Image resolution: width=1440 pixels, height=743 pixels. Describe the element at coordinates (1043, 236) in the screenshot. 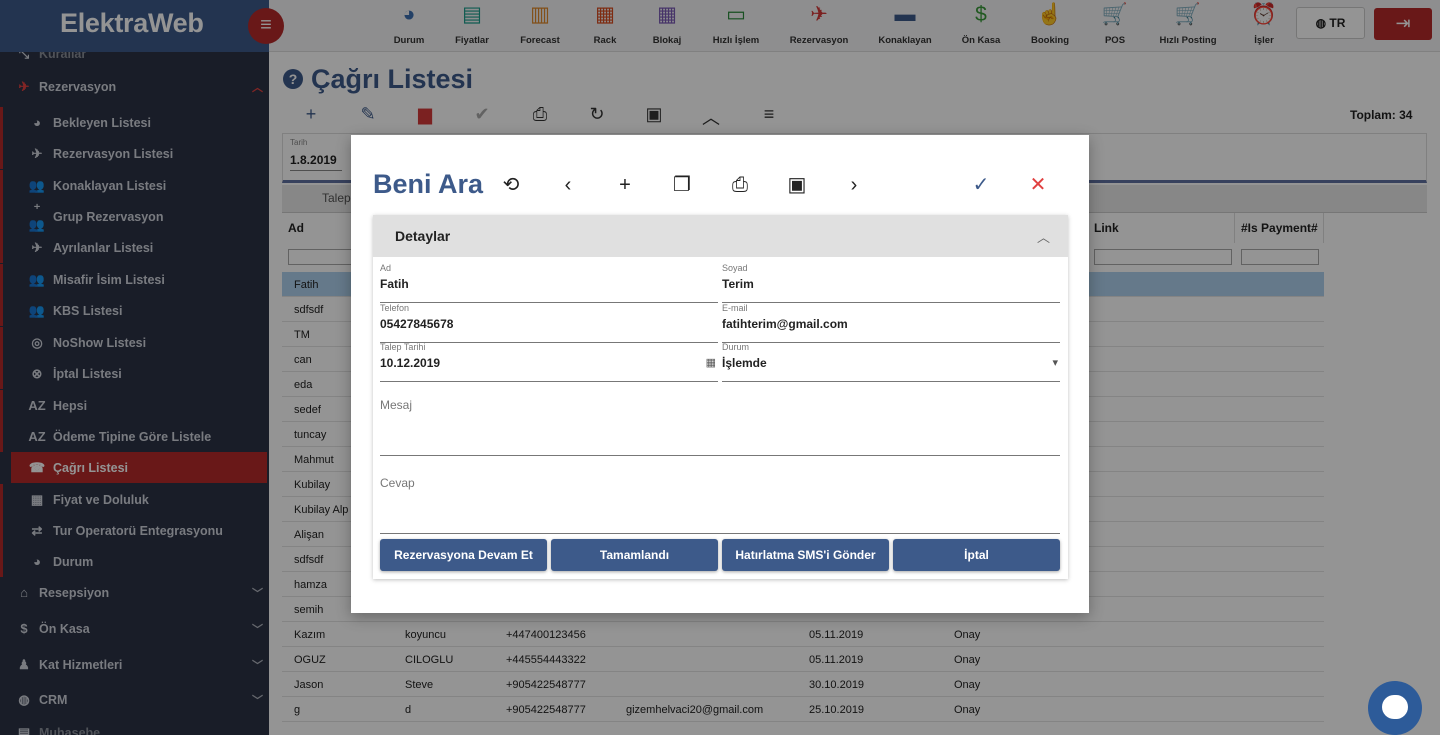

I see `chevron-up-icon: ︿` at that location.